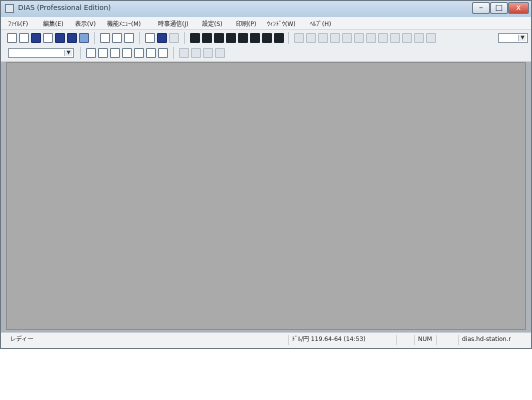 The image size is (532, 400). Describe the element at coordinates (196, 53) in the screenshot. I see `toolbar-forward-icon` at that location.